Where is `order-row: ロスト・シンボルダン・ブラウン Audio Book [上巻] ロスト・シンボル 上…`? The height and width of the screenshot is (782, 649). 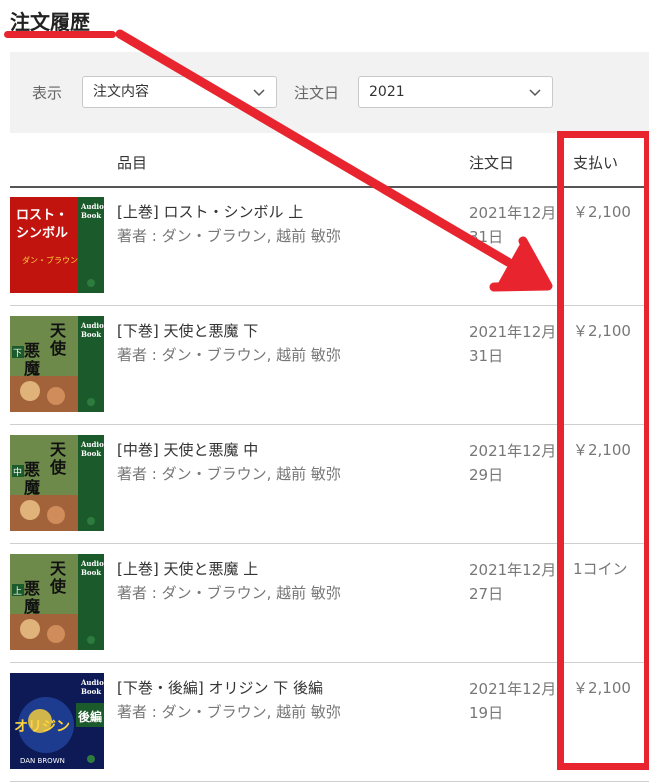 order-row: ロスト・シンボルダン・ブラウン Audio Book [上巻] ロスト・シンボル 上… is located at coordinates (329, 246).